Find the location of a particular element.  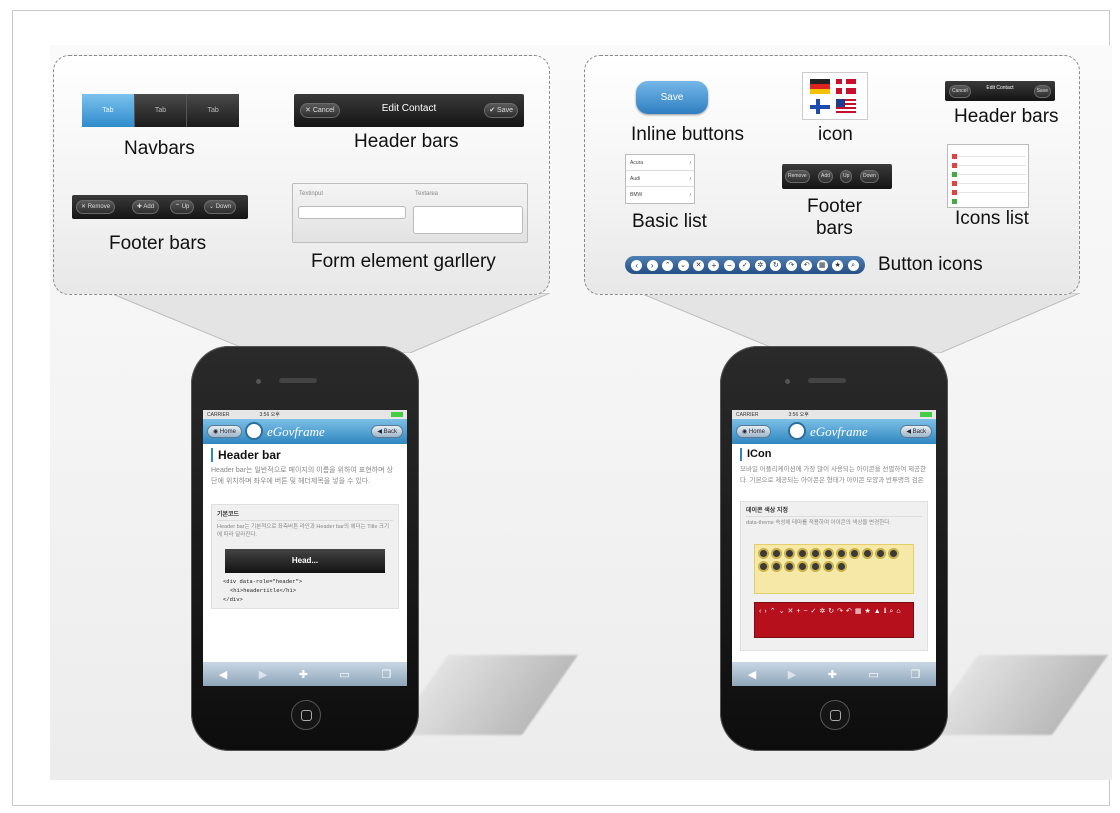

arrow-up-icon is located at coordinates (789, 553).